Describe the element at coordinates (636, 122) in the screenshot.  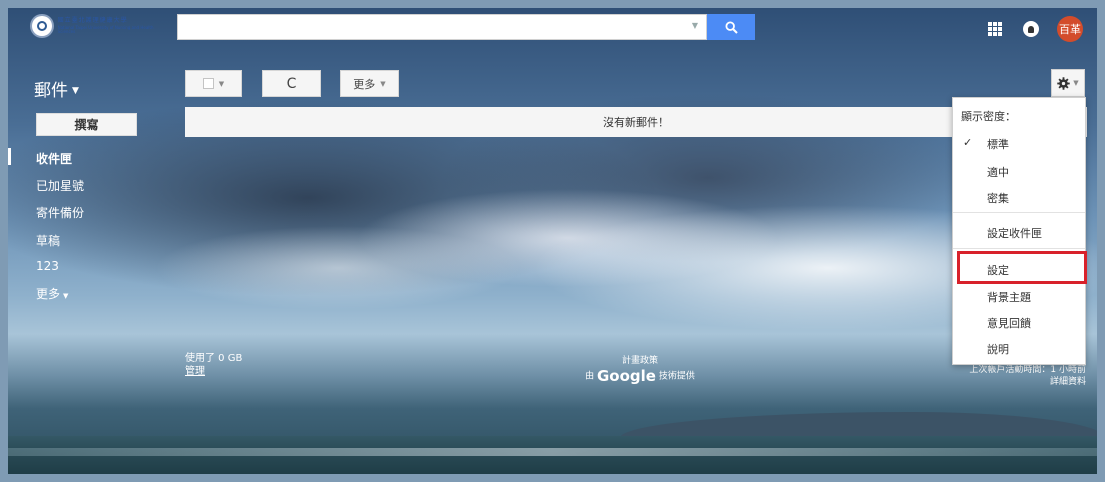
I see `empty-inbox-message: 沒有新郵件！` at that location.